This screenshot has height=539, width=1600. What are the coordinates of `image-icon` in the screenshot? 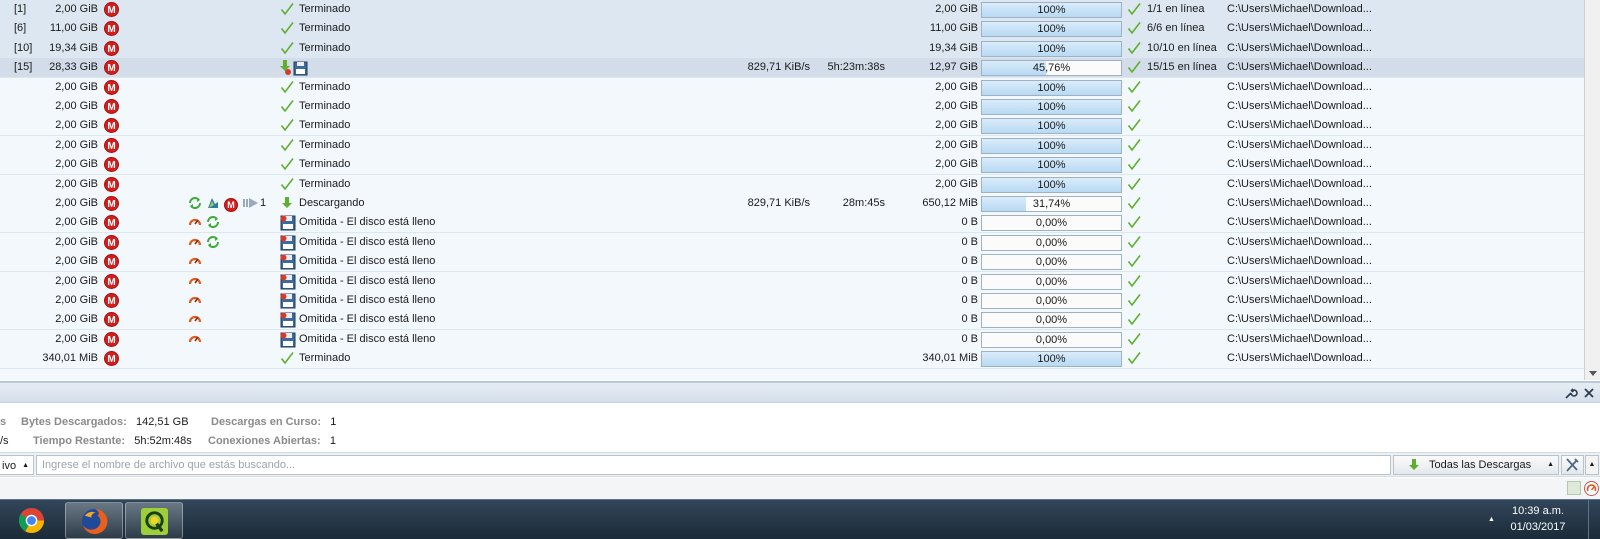 It's located at (1574, 488).